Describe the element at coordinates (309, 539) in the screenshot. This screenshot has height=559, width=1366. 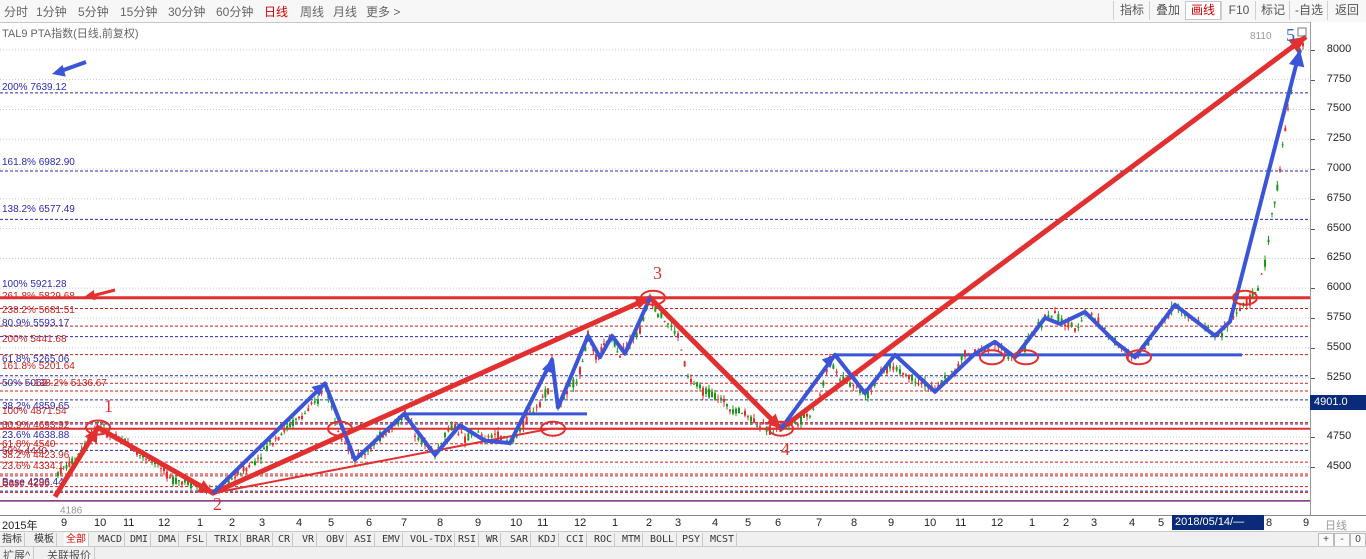
I see `indicator-tab-10: VR` at that location.